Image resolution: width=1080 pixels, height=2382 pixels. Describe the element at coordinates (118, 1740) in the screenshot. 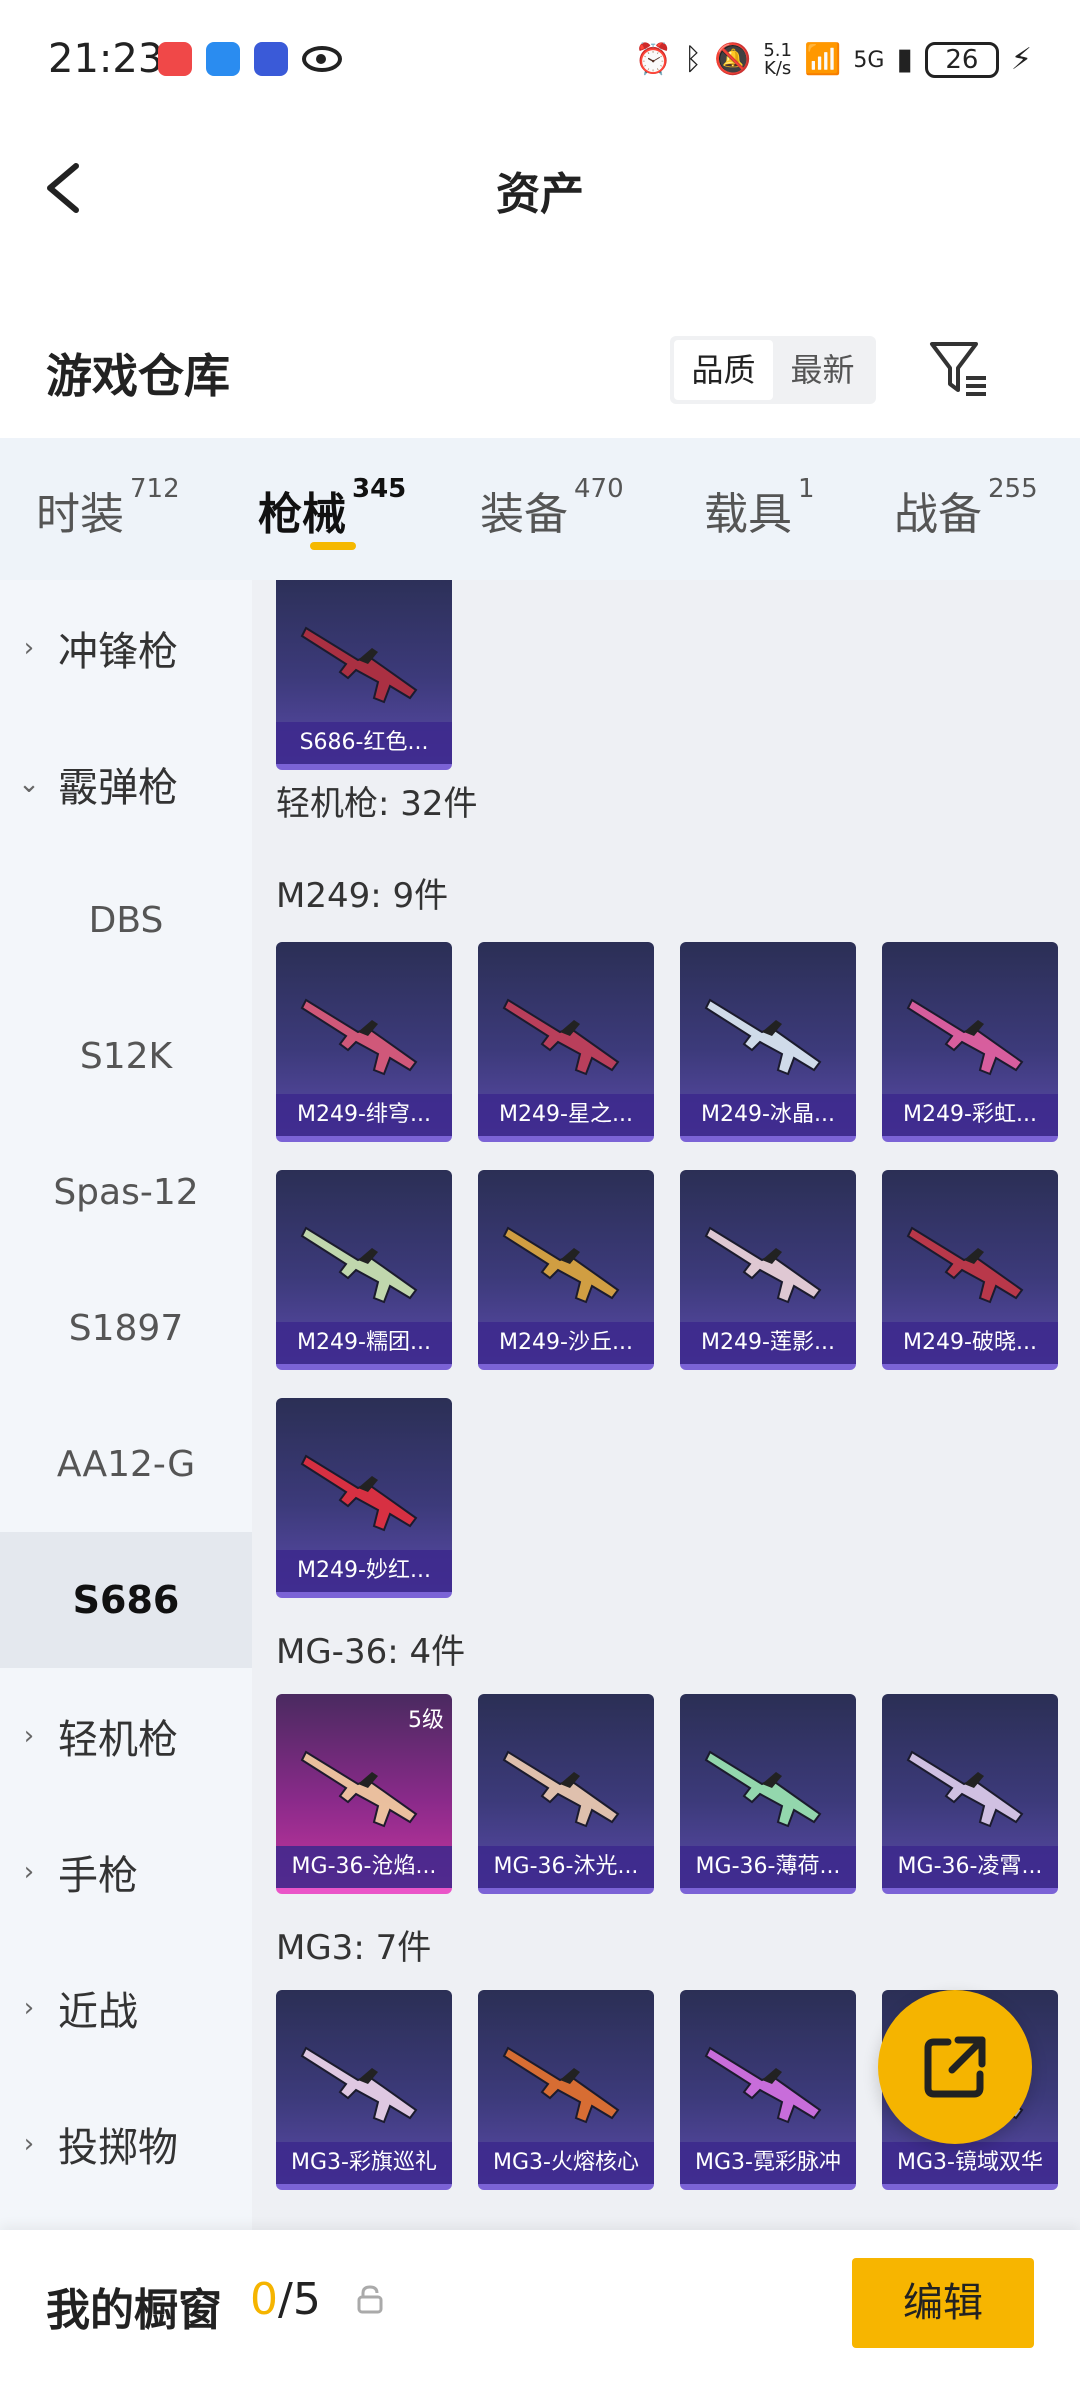

I see `sidebar-item-label: 轻机枪` at that location.